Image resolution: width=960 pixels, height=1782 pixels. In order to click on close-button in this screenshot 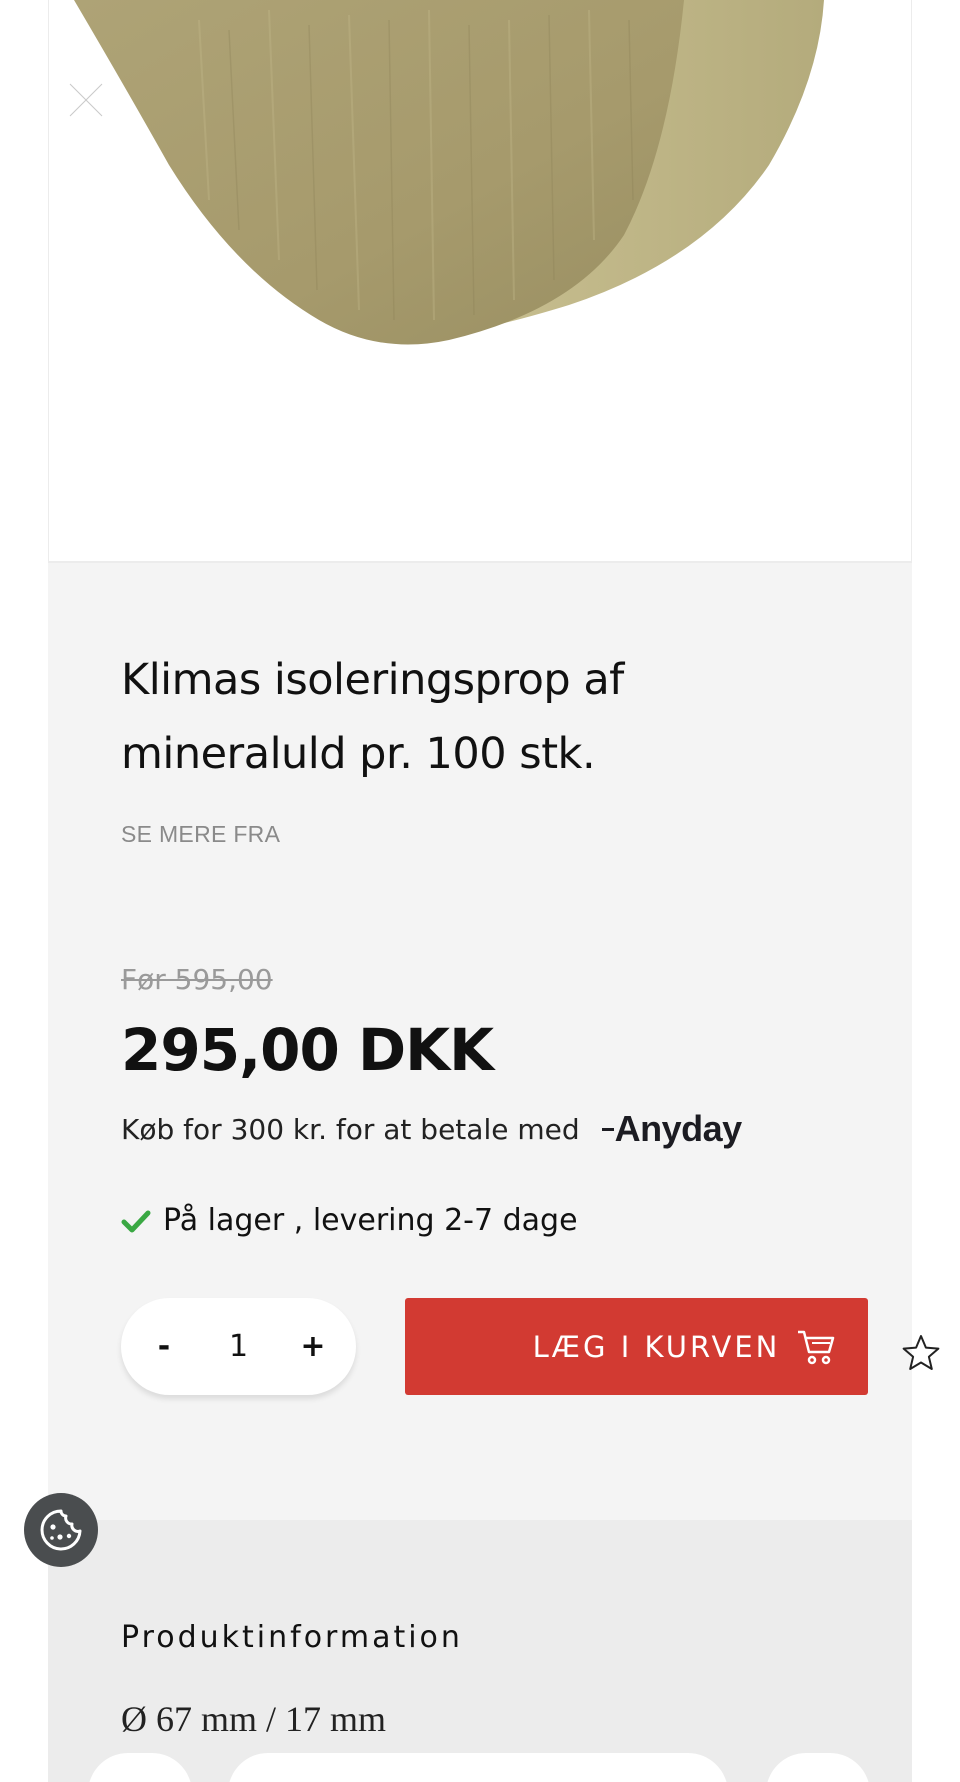, I will do `click(86, 100)`.